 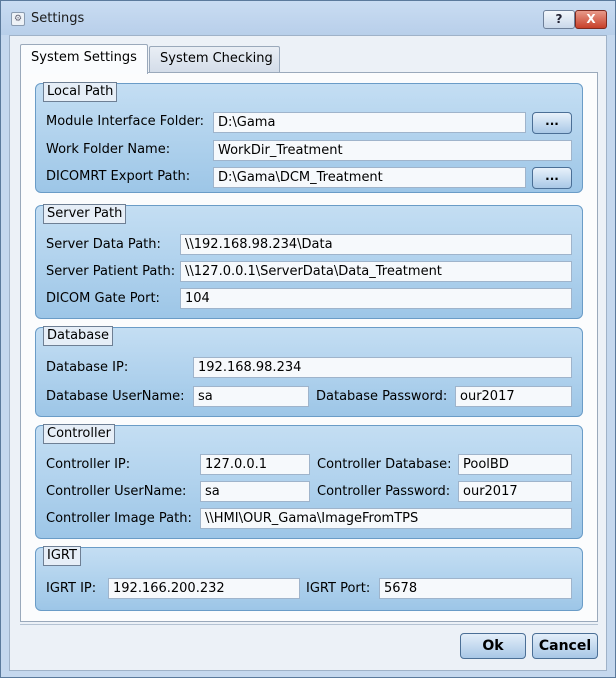 I want to click on dicom-gate-port-label: DICOM Gate Port:, so click(x=103, y=298).